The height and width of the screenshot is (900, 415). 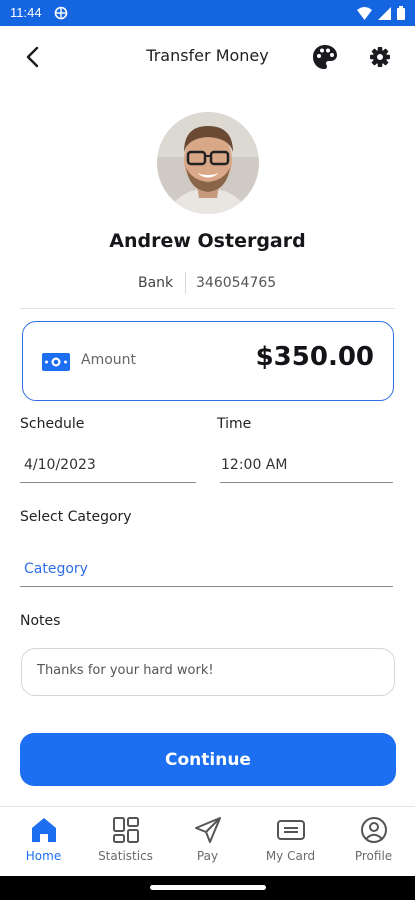 What do you see at coordinates (207, 830) in the screenshot?
I see `send-icon` at bounding box center [207, 830].